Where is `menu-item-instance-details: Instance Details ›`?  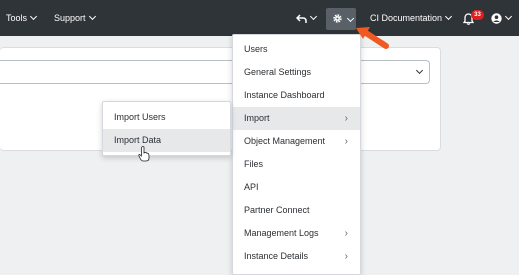 menu-item-instance-details: Instance Details › is located at coordinates (296, 256).